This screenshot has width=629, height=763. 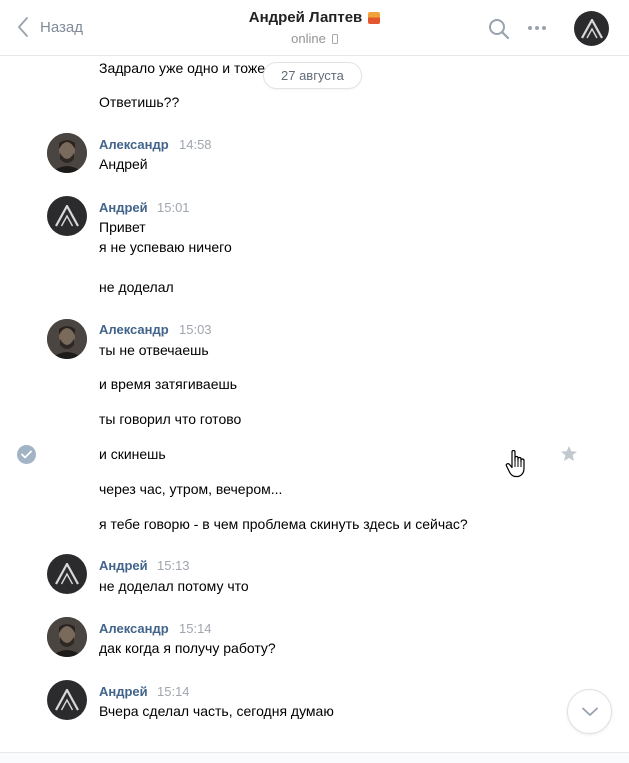 What do you see at coordinates (305, 17) in the screenshot?
I see `contact-name: Андрей Лаптев` at bounding box center [305, 17].